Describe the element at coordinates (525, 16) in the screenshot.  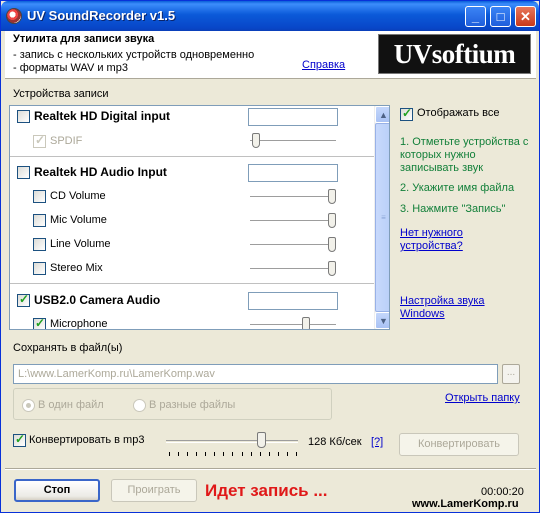
I see `close-button: ✕` at that location.